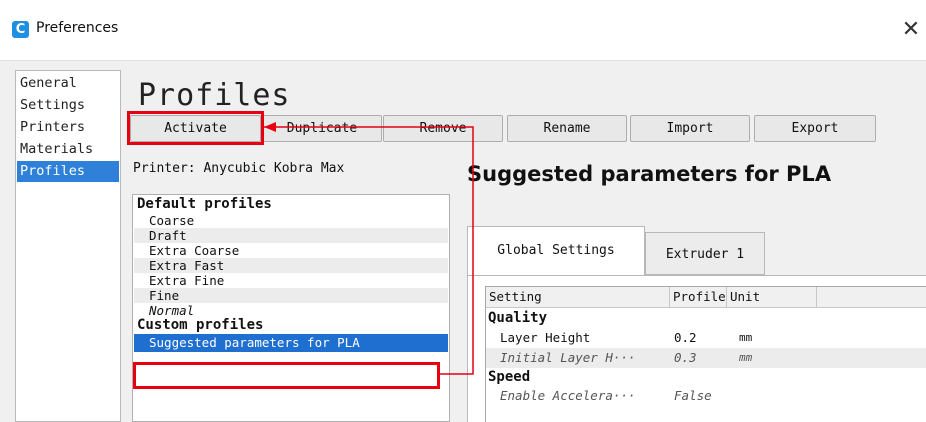 Image resolution: width=926 pixels, height=422 pixels. What do you see at coordinates (518, 318) in the screenshot?
I see `group-label-quality: Quality` at bounding box center [518, 318].